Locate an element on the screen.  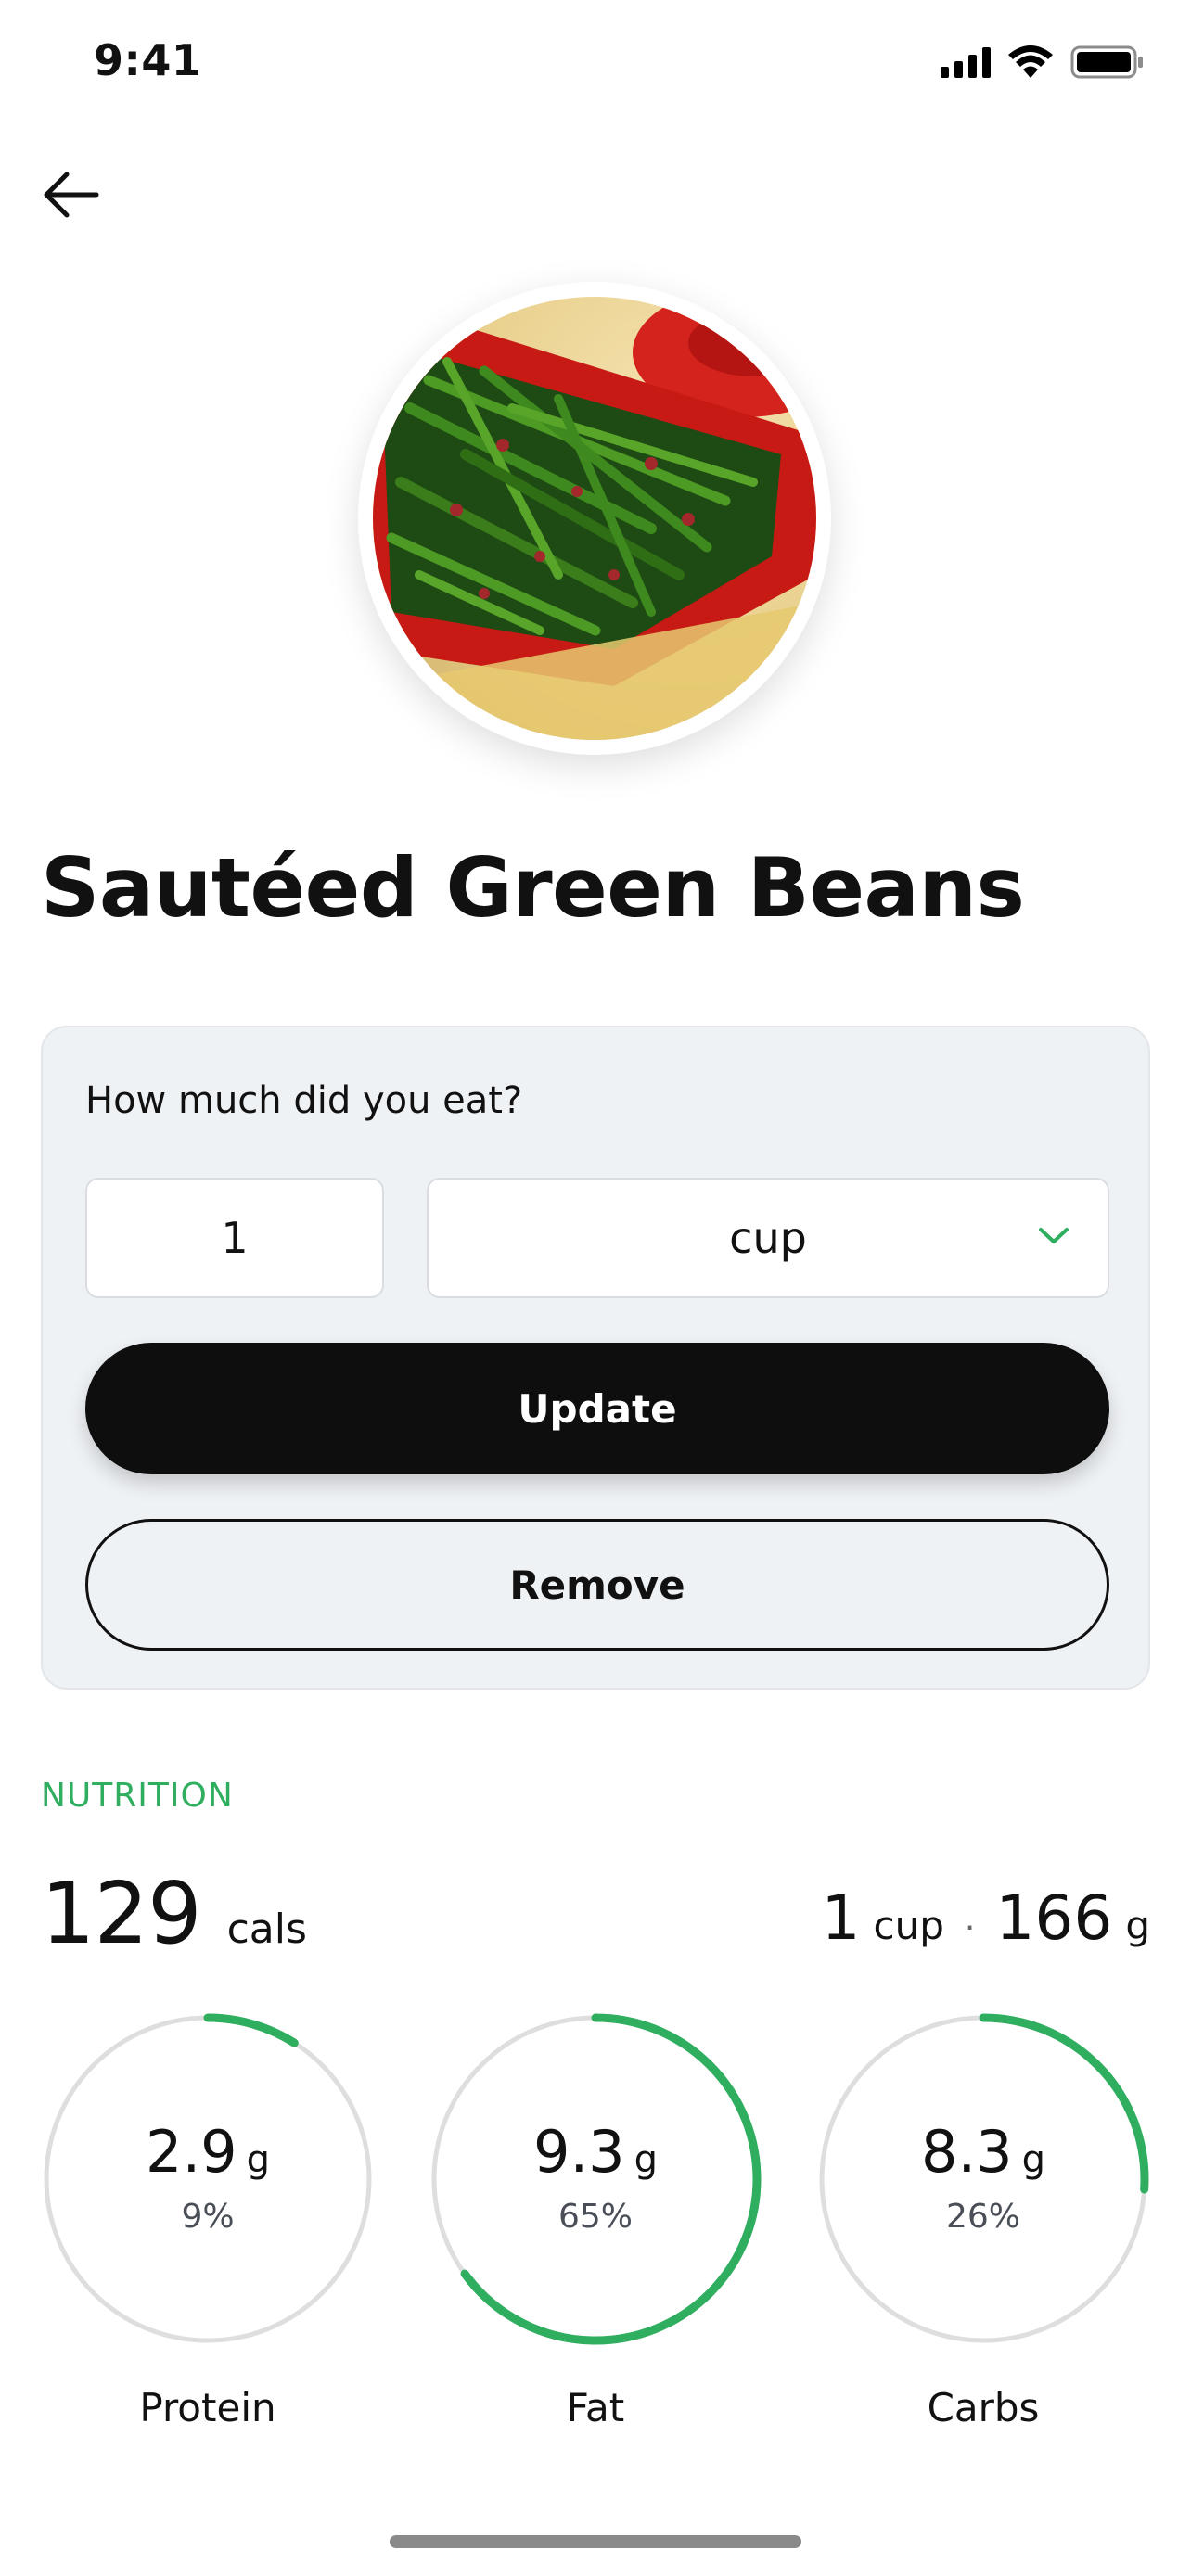
green-beans-photo is located at coordinates (594, 518).